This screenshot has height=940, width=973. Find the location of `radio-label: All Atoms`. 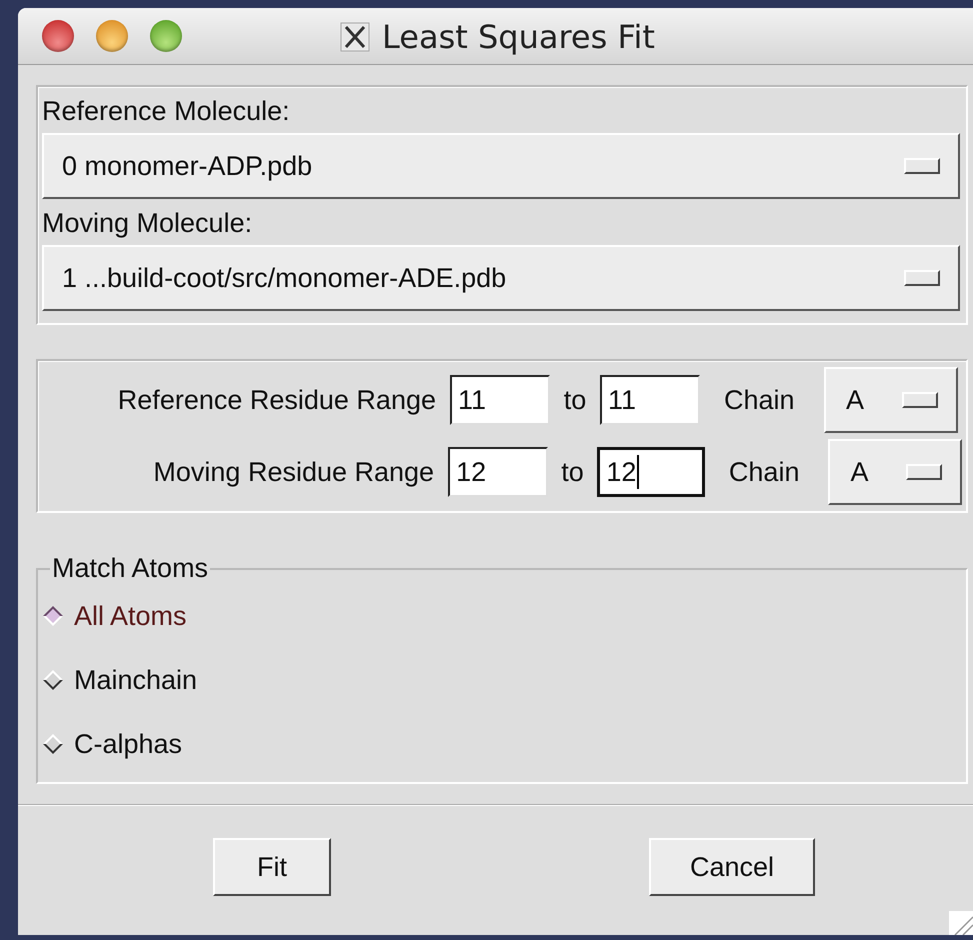

radio-label: All Atoms is located at coordinates (130, 616).